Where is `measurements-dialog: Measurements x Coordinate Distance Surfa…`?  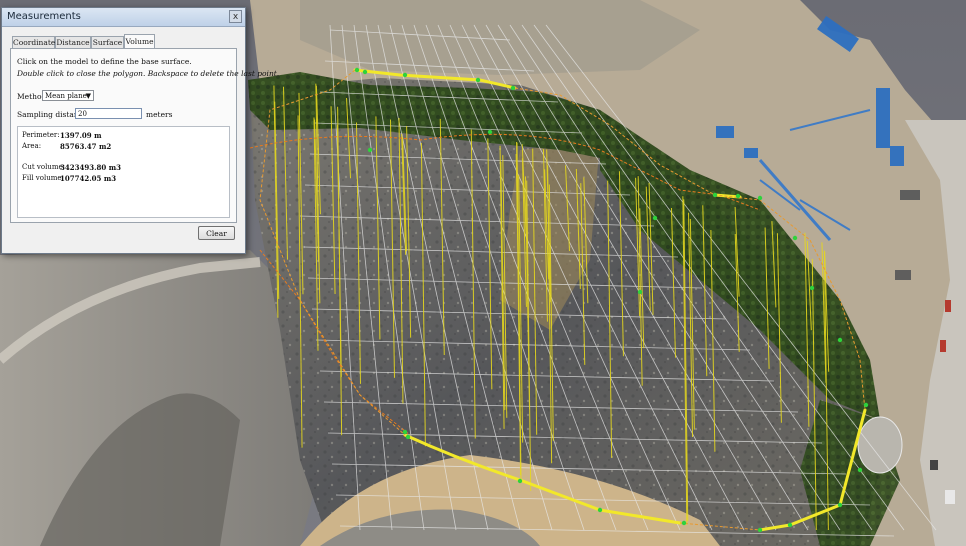
measurements-dialog: Measurements x Coordinate Distance Surfa… is located at coordinates (140, 130).